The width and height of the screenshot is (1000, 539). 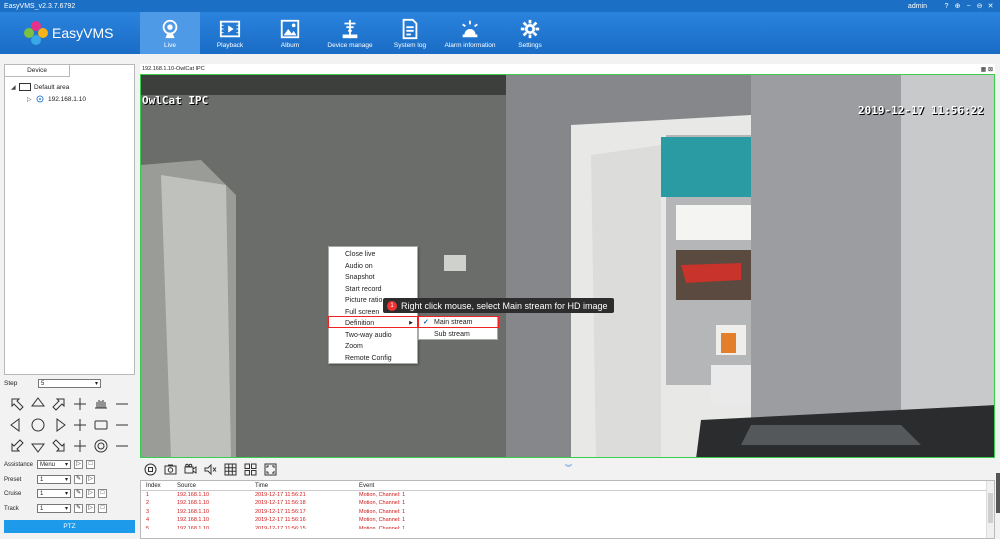 I want to click on fullscreen-button, so click(x=270, y=469).